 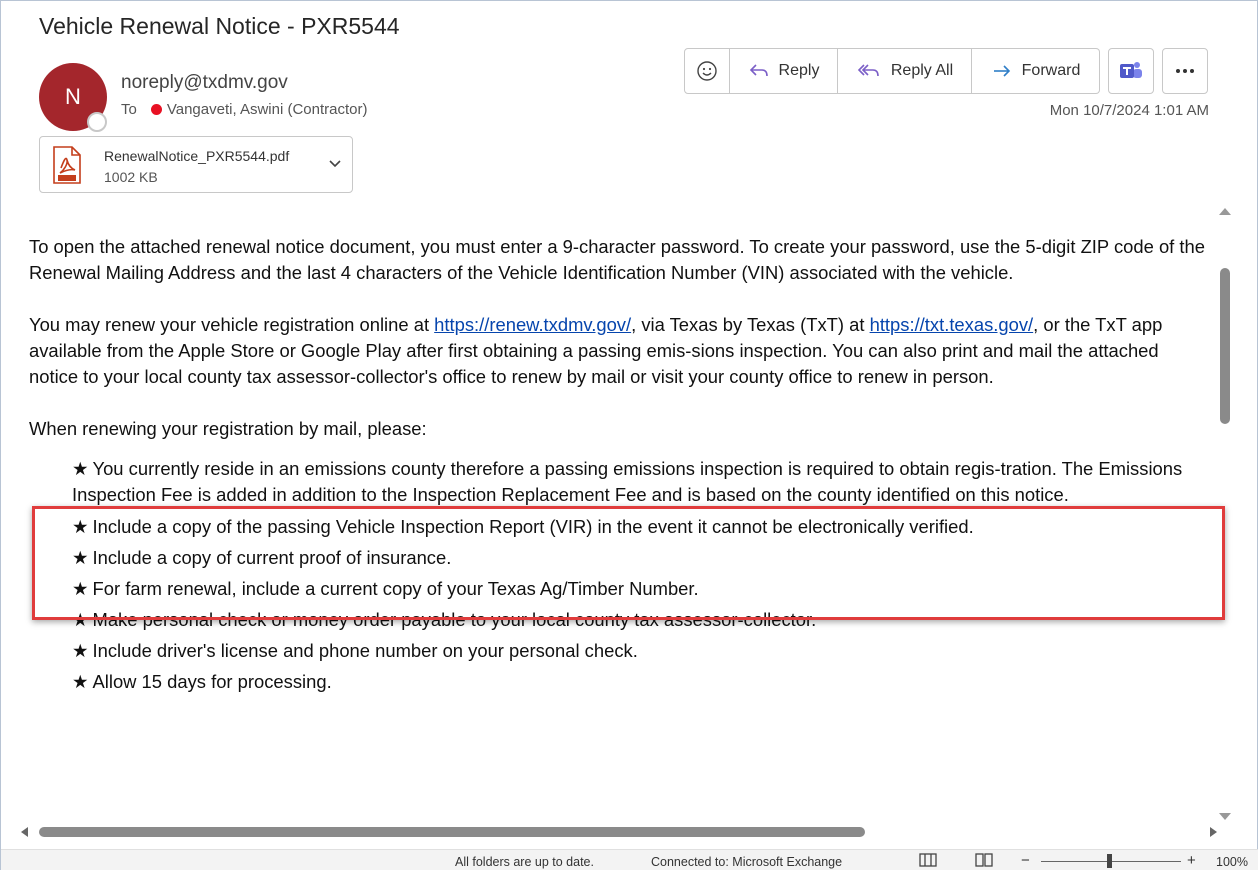 What do you see at coordinates (1129, 110) in the screenshot?
I see `received-datetime: Mon 10/7/2024 1:01 AM` at bounding box center [1129, 110].